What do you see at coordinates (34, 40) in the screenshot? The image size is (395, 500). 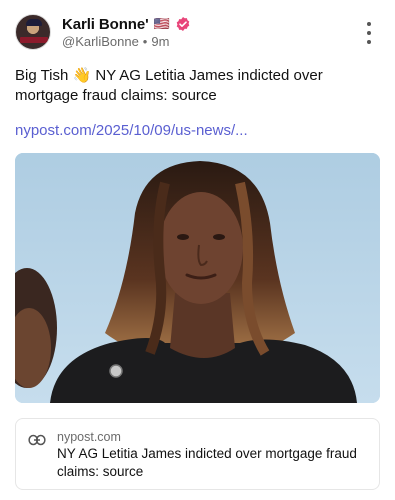 I see `avatar-banner` at bounding box center [34, 40].